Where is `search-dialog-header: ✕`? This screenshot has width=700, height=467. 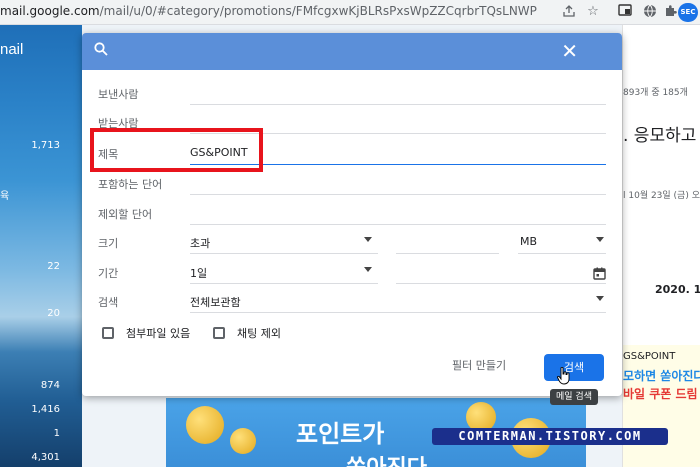
search-dialog-header: ✕ is located at coordinates (352, 51).